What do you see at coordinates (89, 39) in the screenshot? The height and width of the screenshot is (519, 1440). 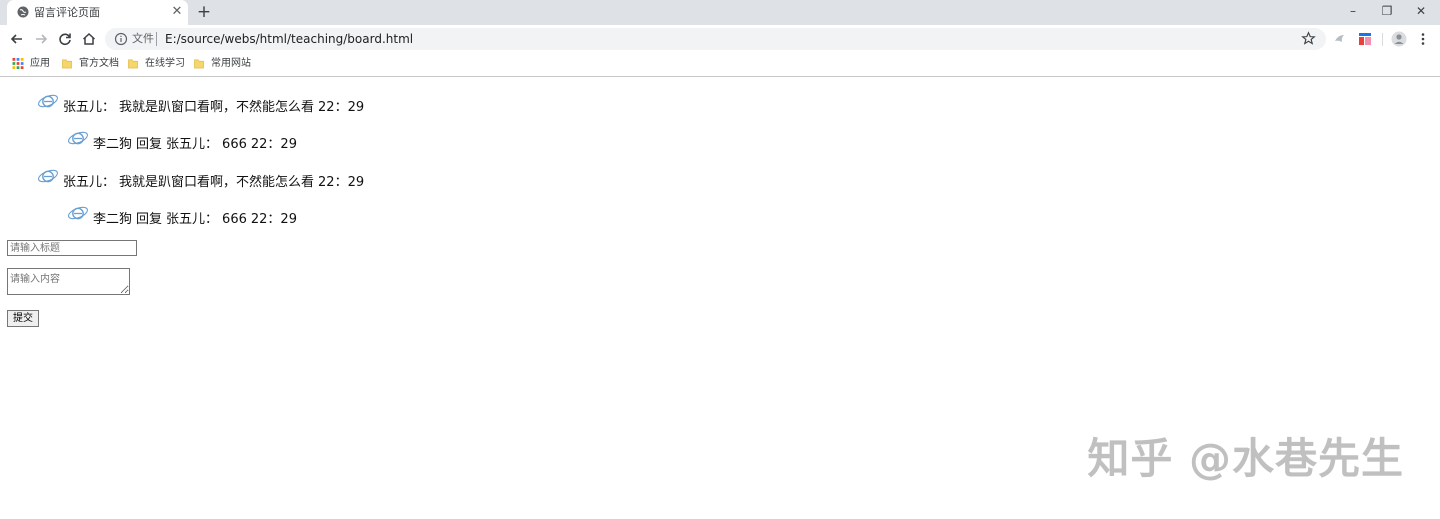 I see `home-icon` at bounding box center [89, 39].